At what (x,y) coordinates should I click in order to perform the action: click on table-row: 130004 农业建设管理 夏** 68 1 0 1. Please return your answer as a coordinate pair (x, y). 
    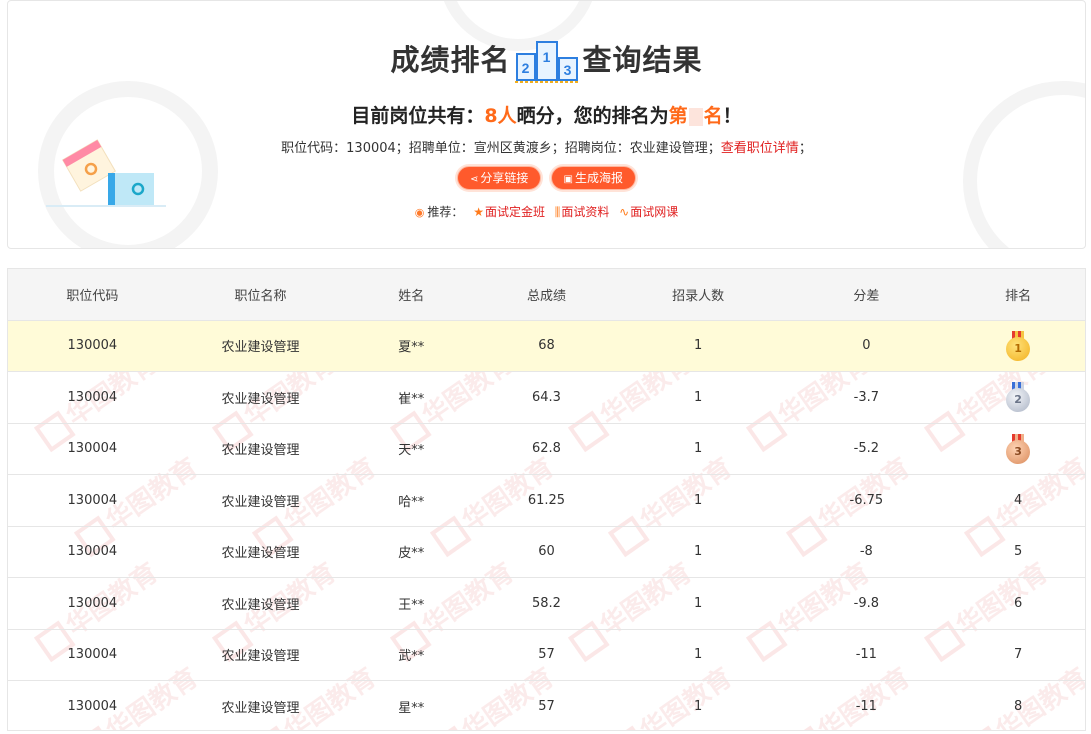
    Looking at the image, I should click on (546, 346).